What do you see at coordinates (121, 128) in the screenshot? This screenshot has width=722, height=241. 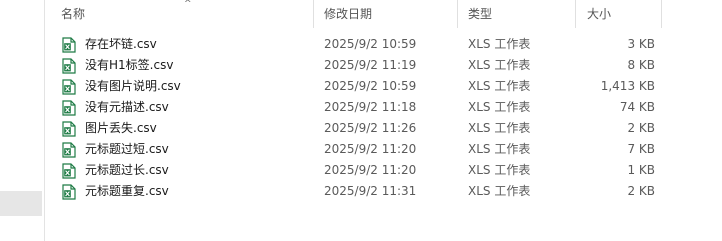 I see `file-name: 图片丢失.csv` at bounding box center [121, 128].